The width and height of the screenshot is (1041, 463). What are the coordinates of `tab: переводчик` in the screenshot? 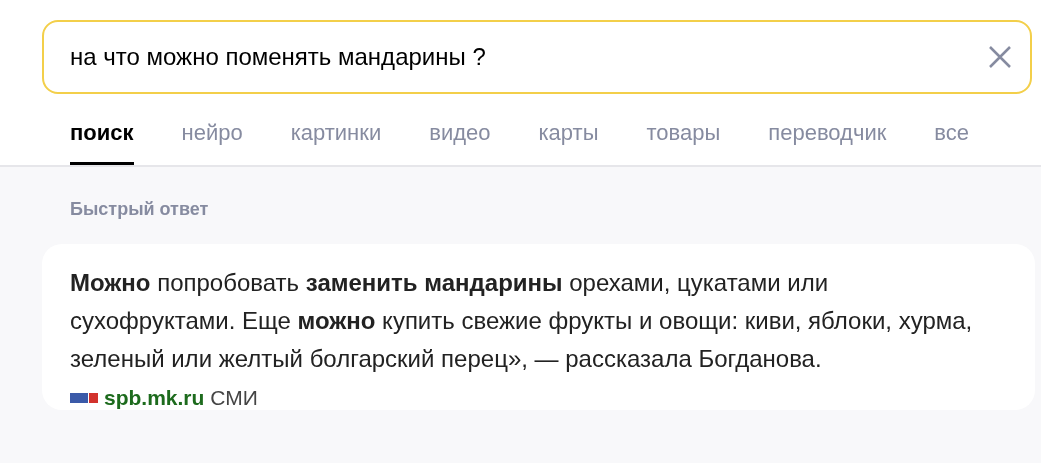 It's located at (827, 142).